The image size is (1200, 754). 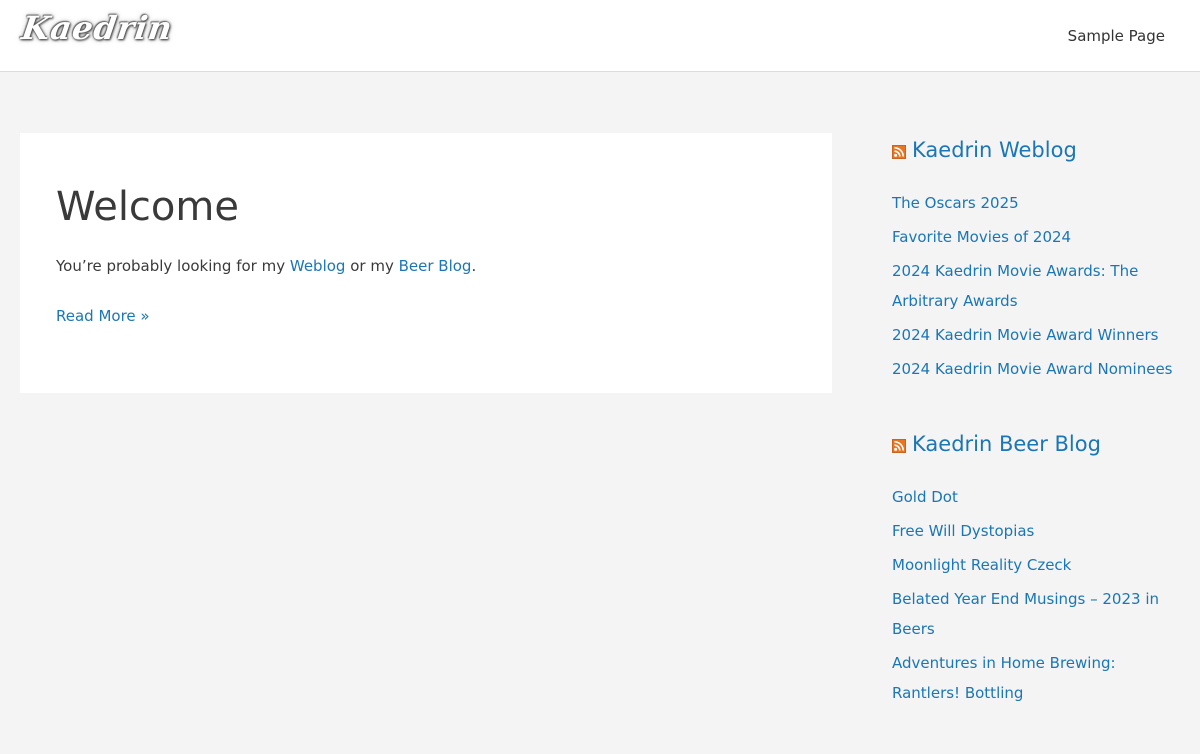 I want to click on weblog-post-link: The Oscars 2025, so click(x=955, y=203).